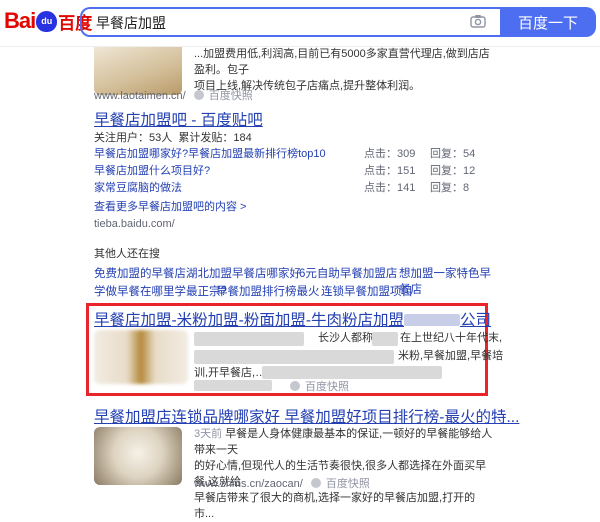 The width and height of the screenshot is (600, 522). Describe the element at coordinates (348, 273) in the screenshot. I see `related-link: 6元自助早餐加盟店` at that location.